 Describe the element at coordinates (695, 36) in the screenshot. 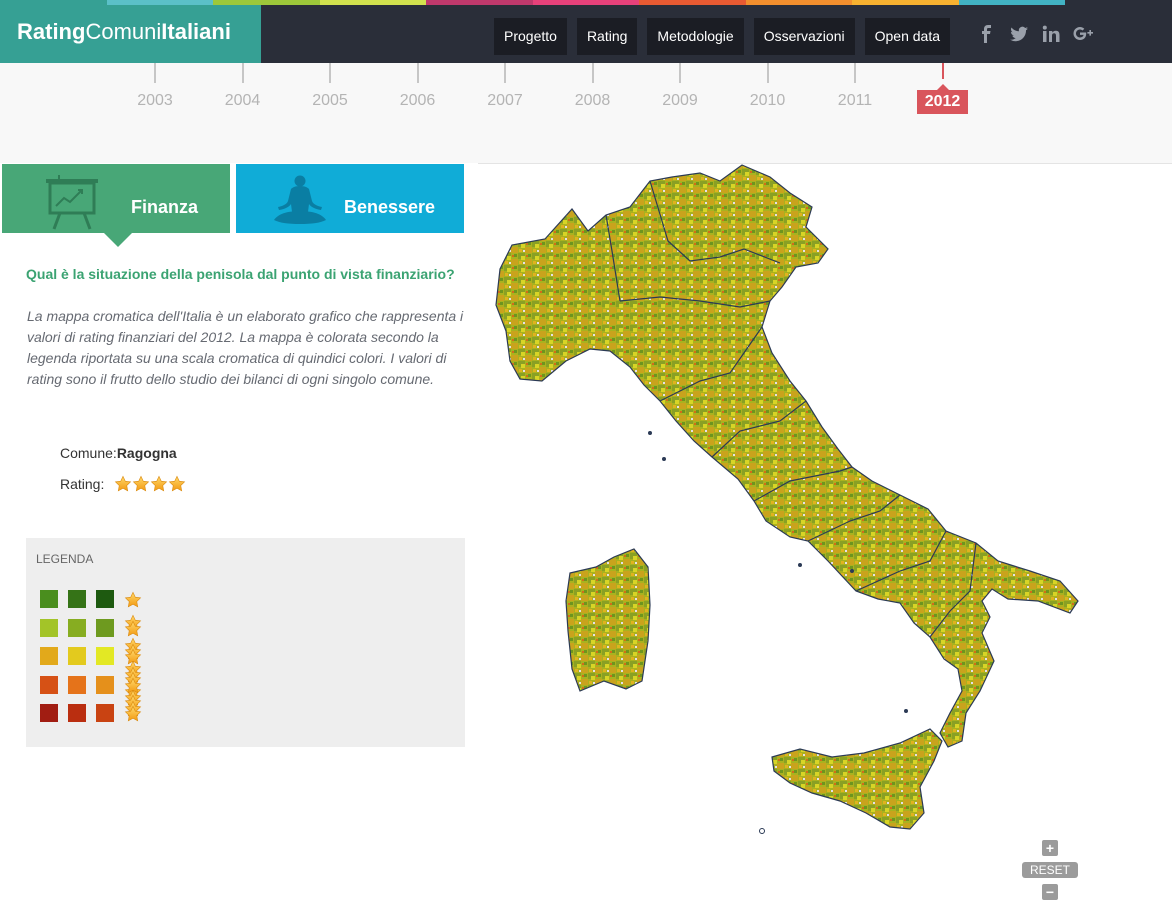

I see `nav-metodologie: Metodologie` at that location.